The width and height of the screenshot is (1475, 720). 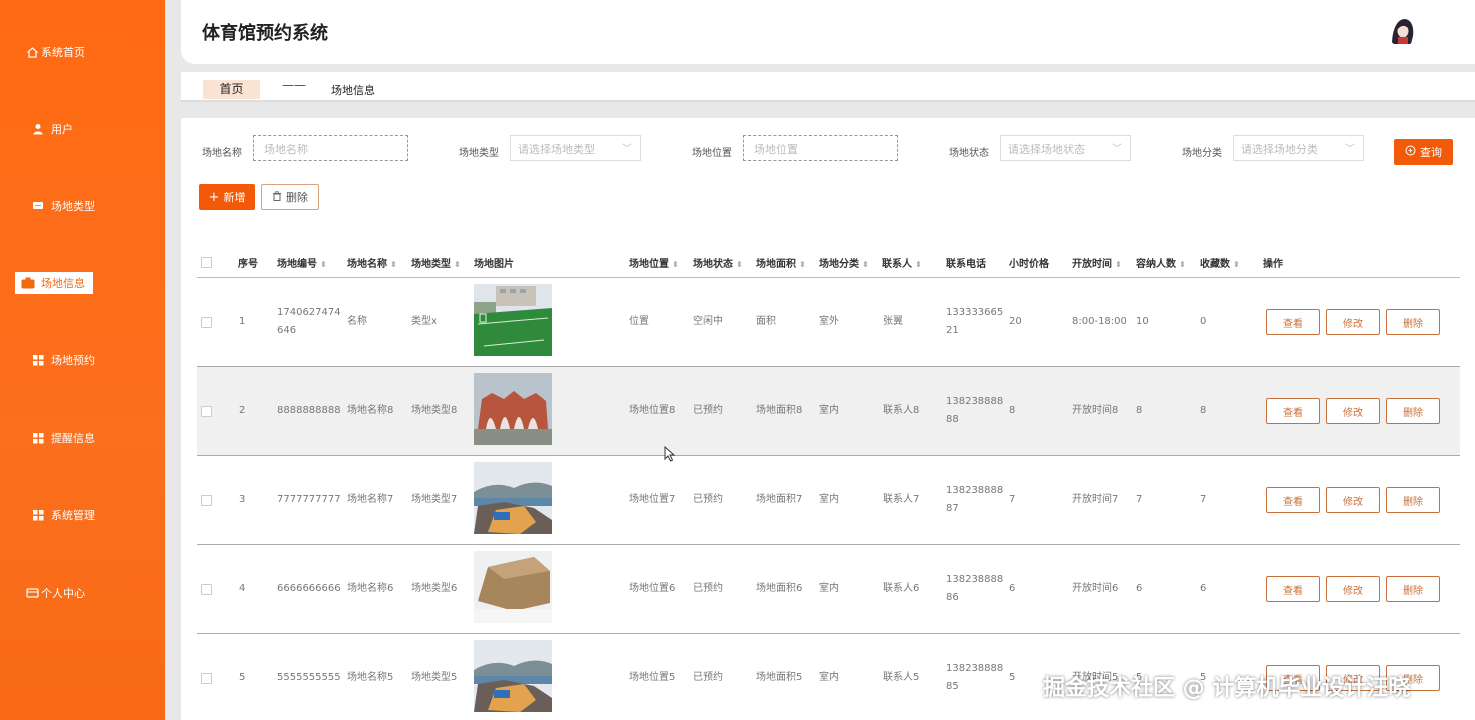 What do you see at coordinates (309, 410) in the screenshot?
I see `cell-code: 8888888888` at bounding box center [309, 410].